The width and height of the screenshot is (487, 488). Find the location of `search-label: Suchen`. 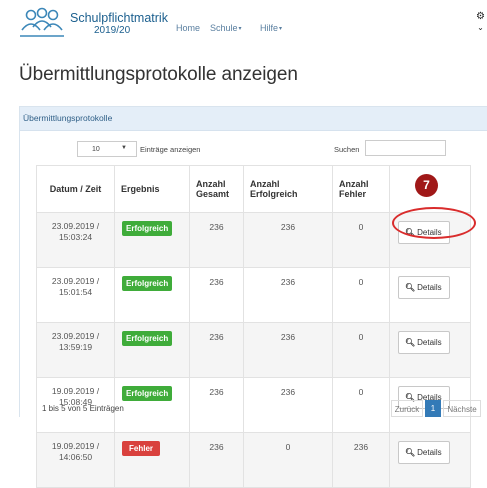

search-label: Suchen is located at coordinates (347, 149).